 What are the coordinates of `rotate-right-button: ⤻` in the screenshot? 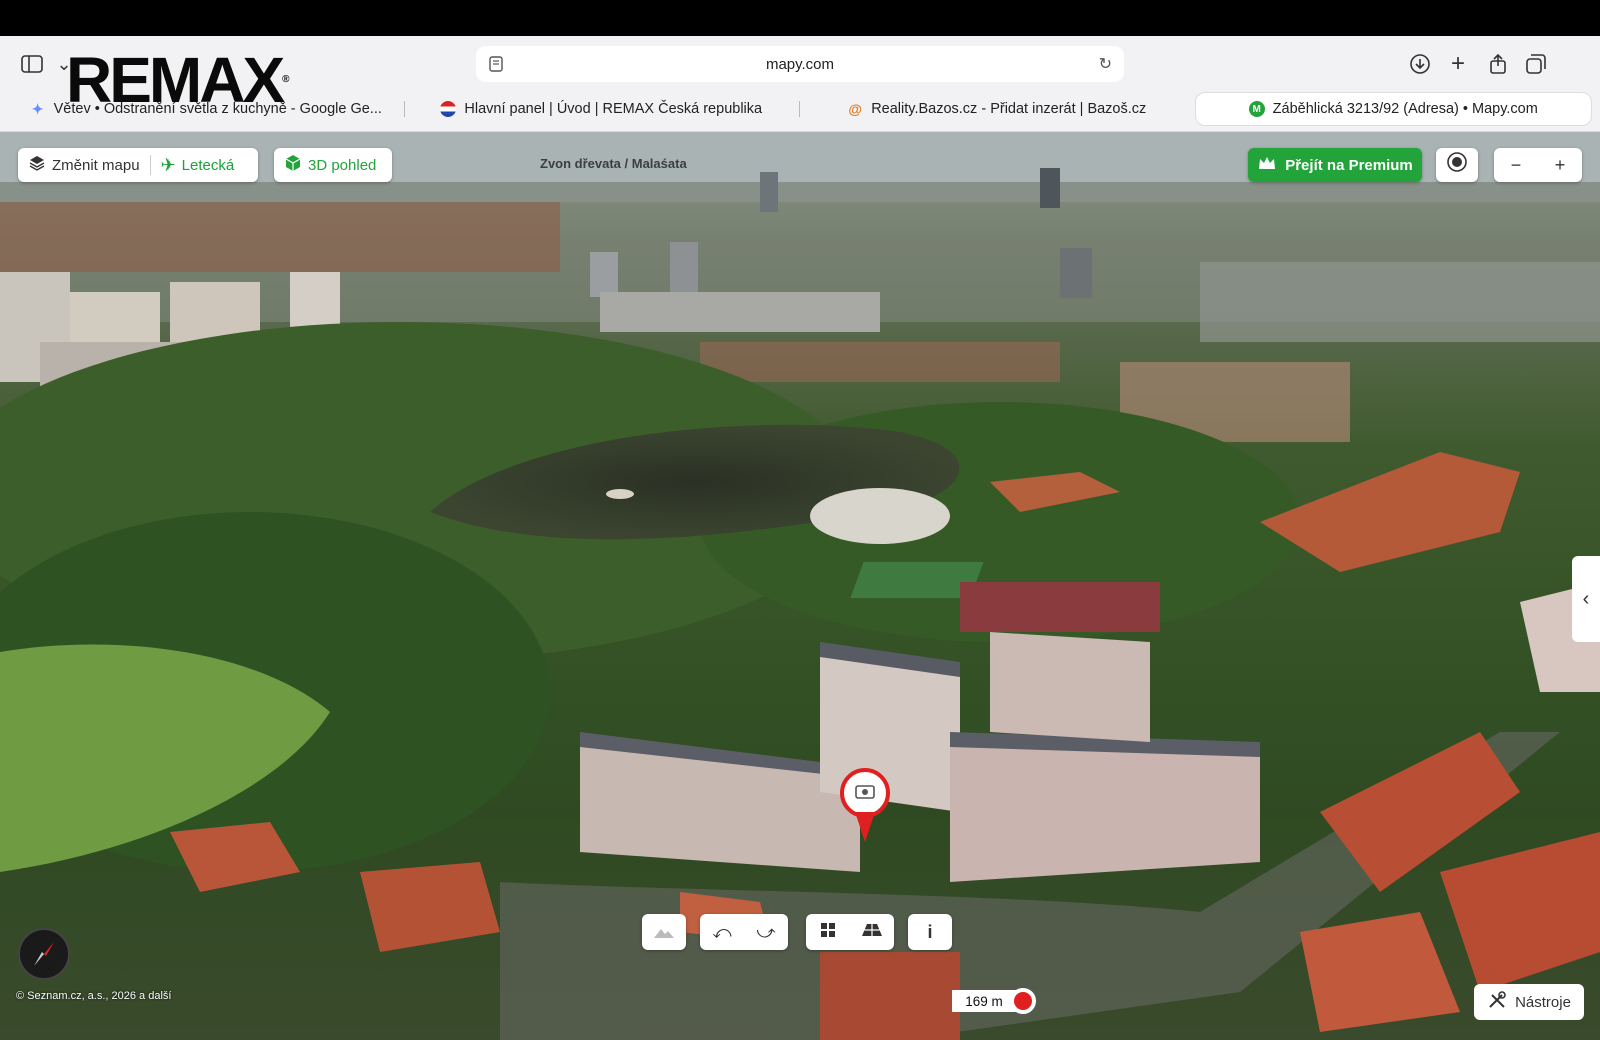 It's located at (766, 932).